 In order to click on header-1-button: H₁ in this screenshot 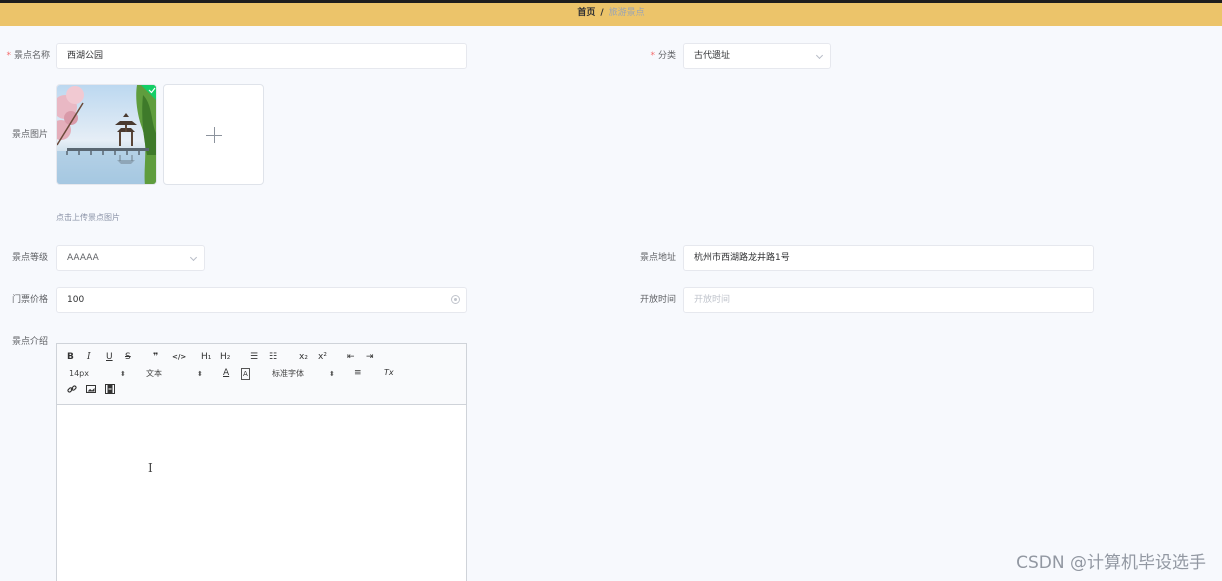, I will do `click(206, 357)`.